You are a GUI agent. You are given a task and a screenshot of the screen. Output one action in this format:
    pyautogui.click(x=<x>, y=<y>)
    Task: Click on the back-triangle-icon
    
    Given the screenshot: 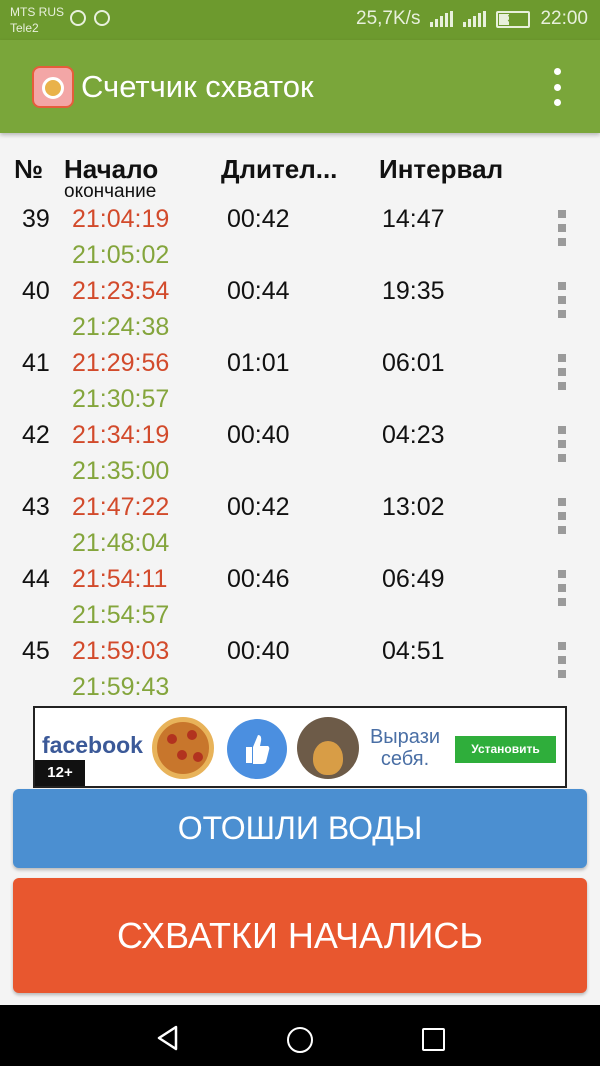 What is the action you would take?
    pyautogui.click(x=167, y=1038)
    